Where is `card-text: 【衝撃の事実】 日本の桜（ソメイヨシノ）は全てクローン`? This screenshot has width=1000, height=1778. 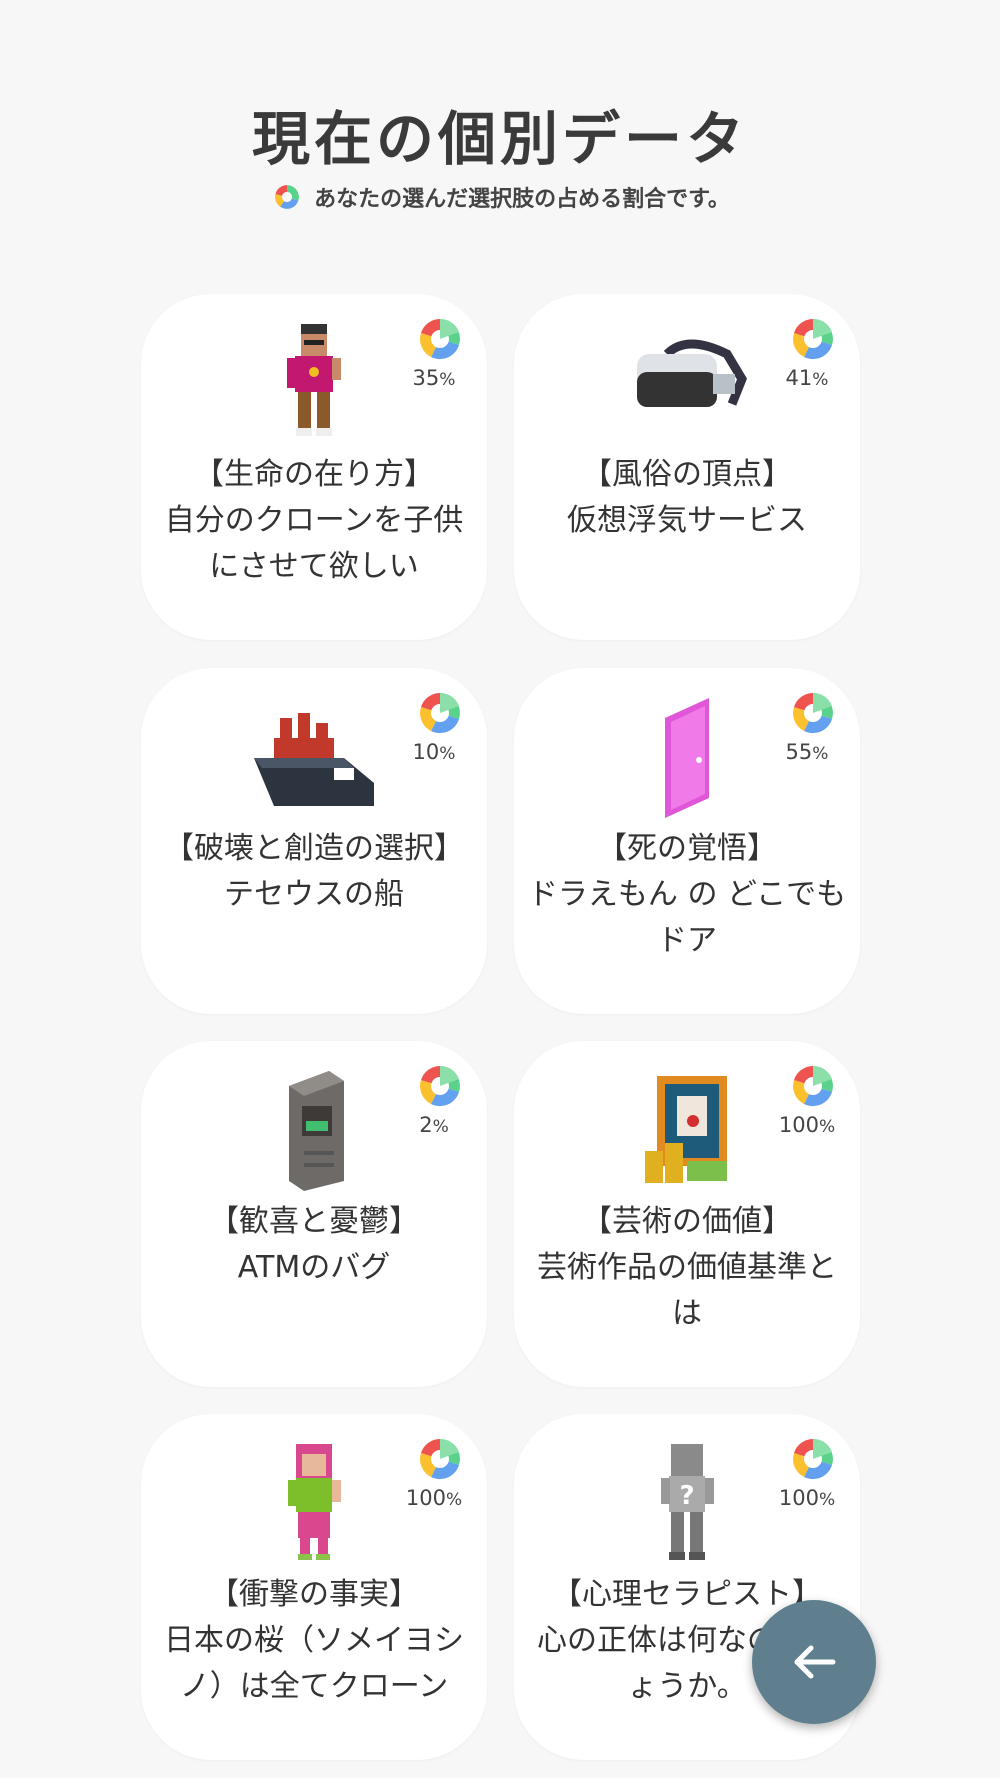 card-text: 【衝撃の事実】 日本の桜（ソメイヨシノ）は全てクローン is located at coordinates (314, 1640).